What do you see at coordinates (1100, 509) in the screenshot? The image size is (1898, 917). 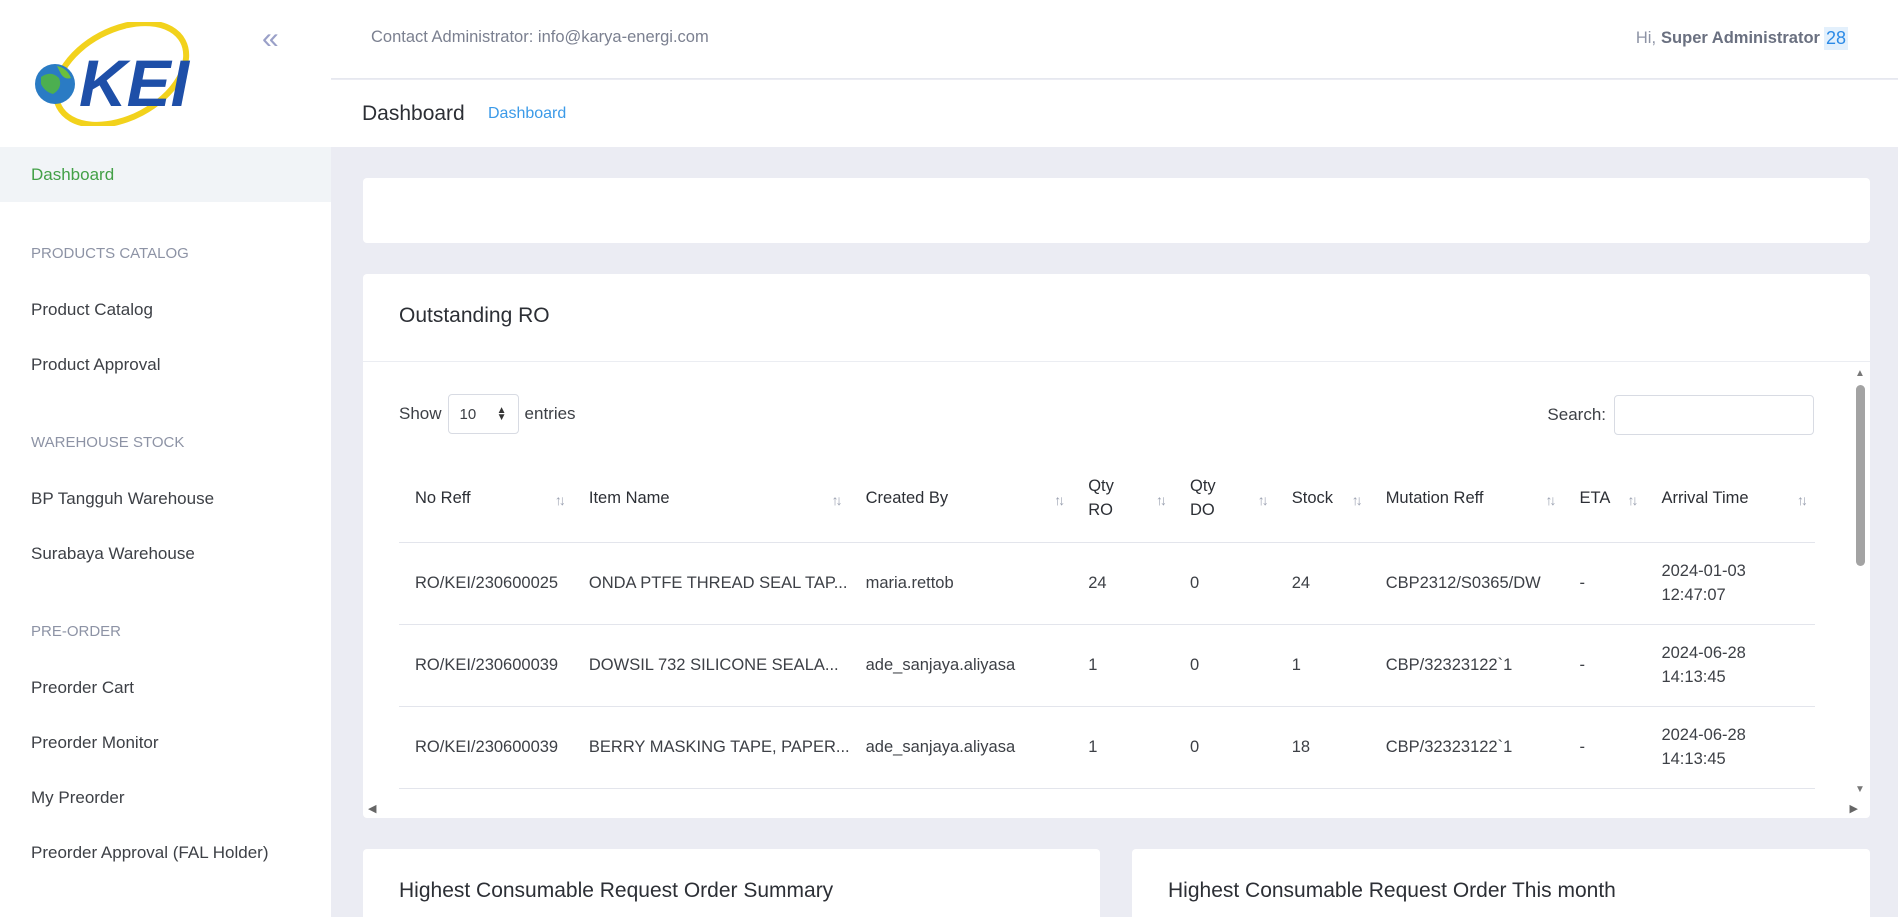 I see `header-label-2: RO` at bounding box center [1100, 509].